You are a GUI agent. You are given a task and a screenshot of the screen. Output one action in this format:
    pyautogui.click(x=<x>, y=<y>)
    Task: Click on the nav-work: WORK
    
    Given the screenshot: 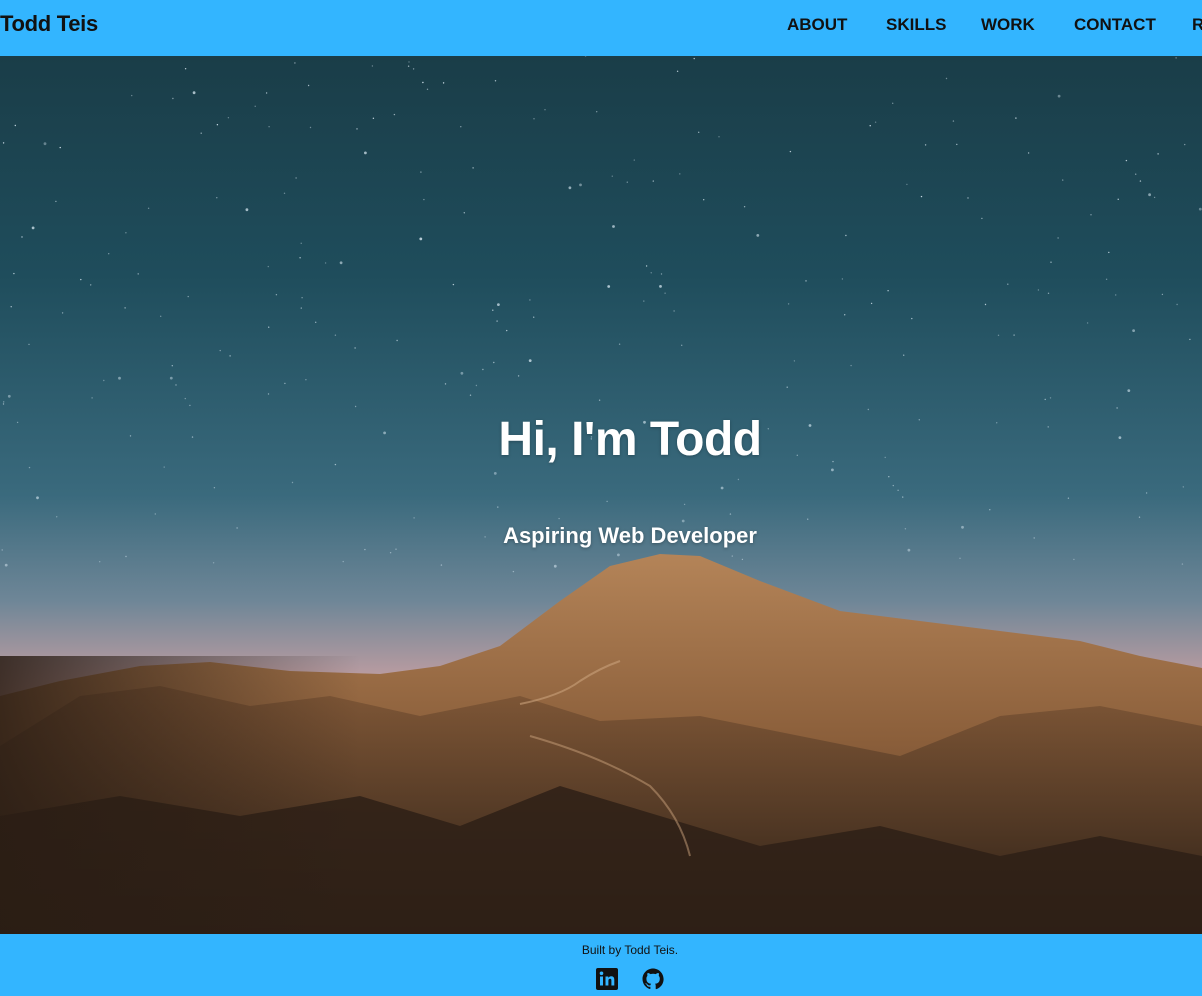 What is the action you would take?
    pyautogui.click(x=1008, y=25)
    